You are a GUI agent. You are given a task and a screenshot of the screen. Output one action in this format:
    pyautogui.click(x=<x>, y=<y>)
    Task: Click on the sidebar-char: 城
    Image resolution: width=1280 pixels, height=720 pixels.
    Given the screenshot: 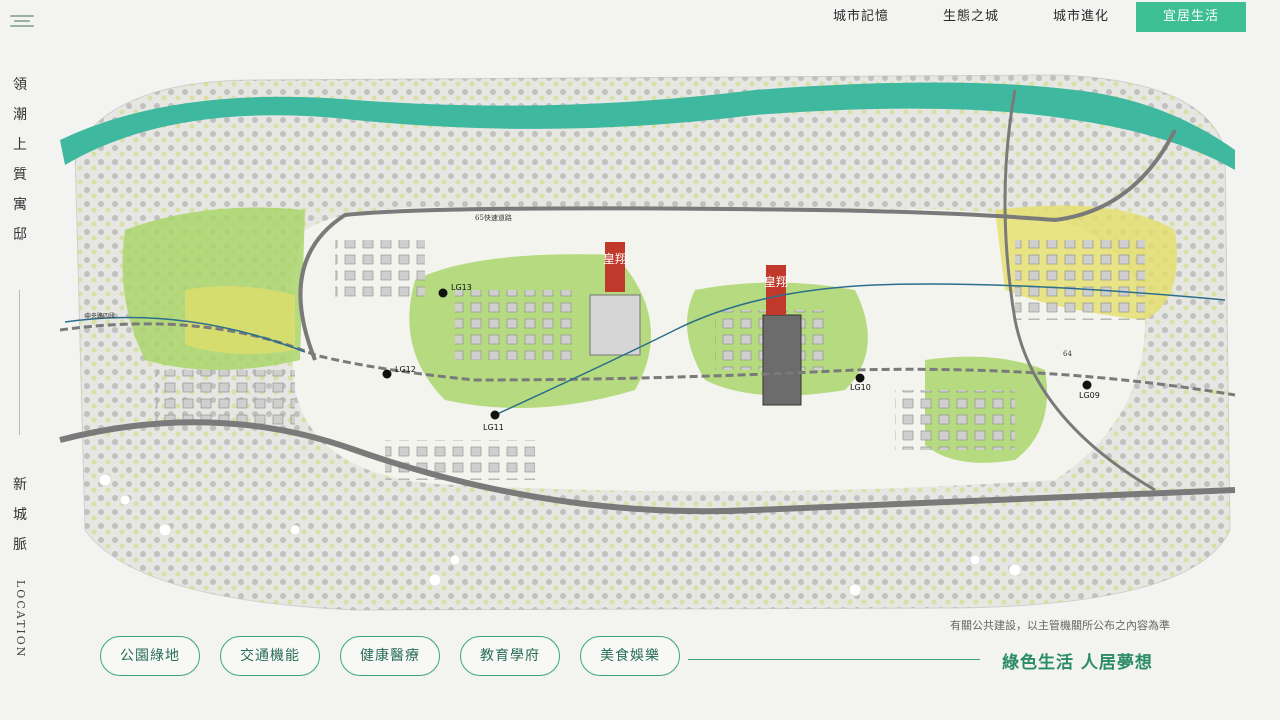 What is the action you would take?
    pyautogui.click(x=20, y=515)
    